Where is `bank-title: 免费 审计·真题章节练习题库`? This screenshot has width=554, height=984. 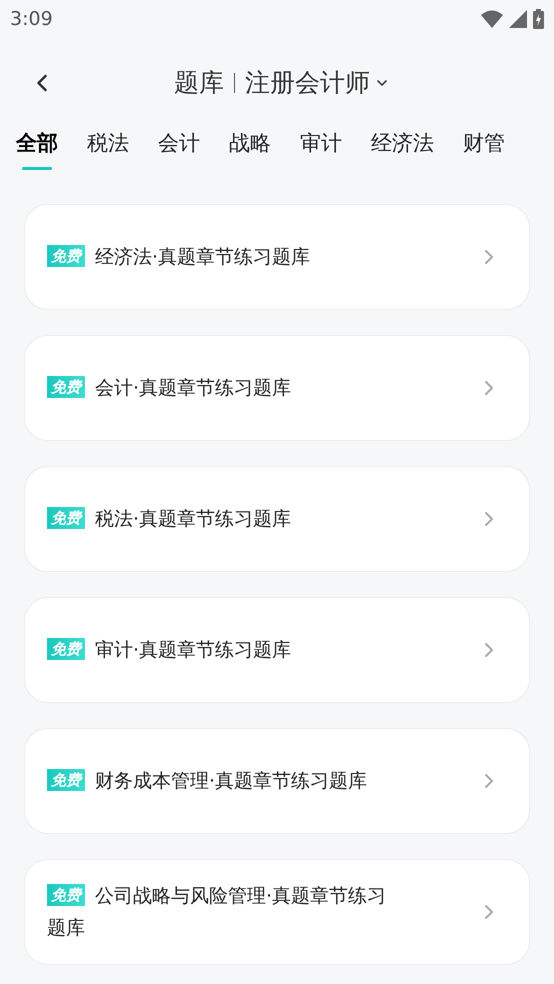
bank-title: 免费 审计·真题章节练习题库 is located at coordinates (224, 650).